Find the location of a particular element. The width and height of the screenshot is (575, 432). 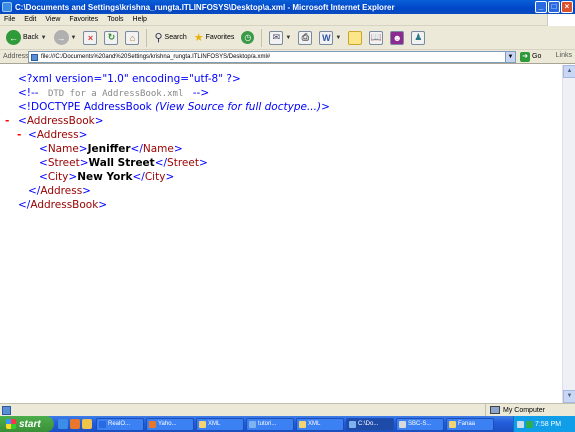

toolbar-separator is located at coordinates (147, 37).